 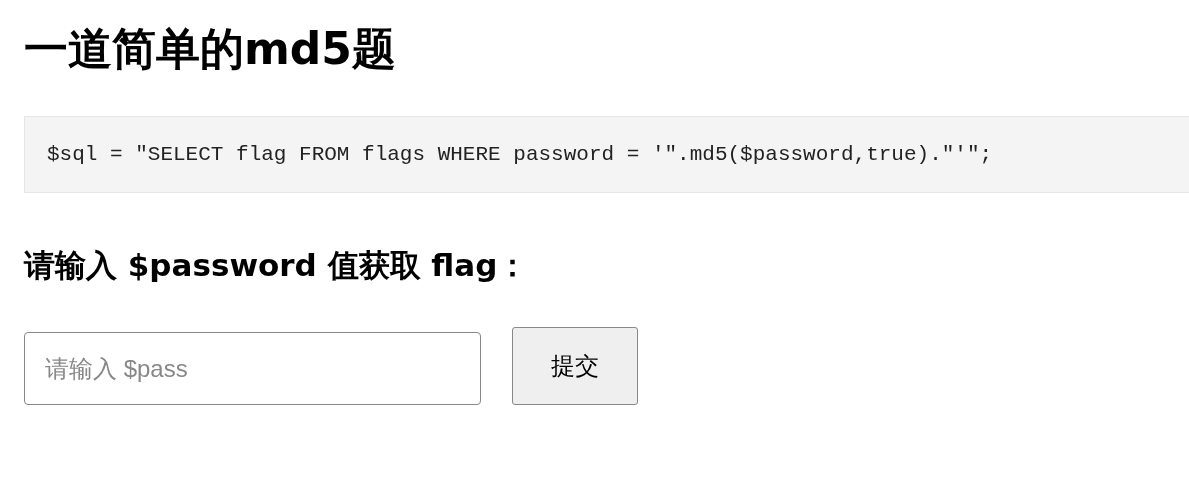 What do you see at coordinates (277, 265) in the screenshot?
I see `prompt-heading: 请输入 $password 值获取 flag：` at bounding box center [277, 265].